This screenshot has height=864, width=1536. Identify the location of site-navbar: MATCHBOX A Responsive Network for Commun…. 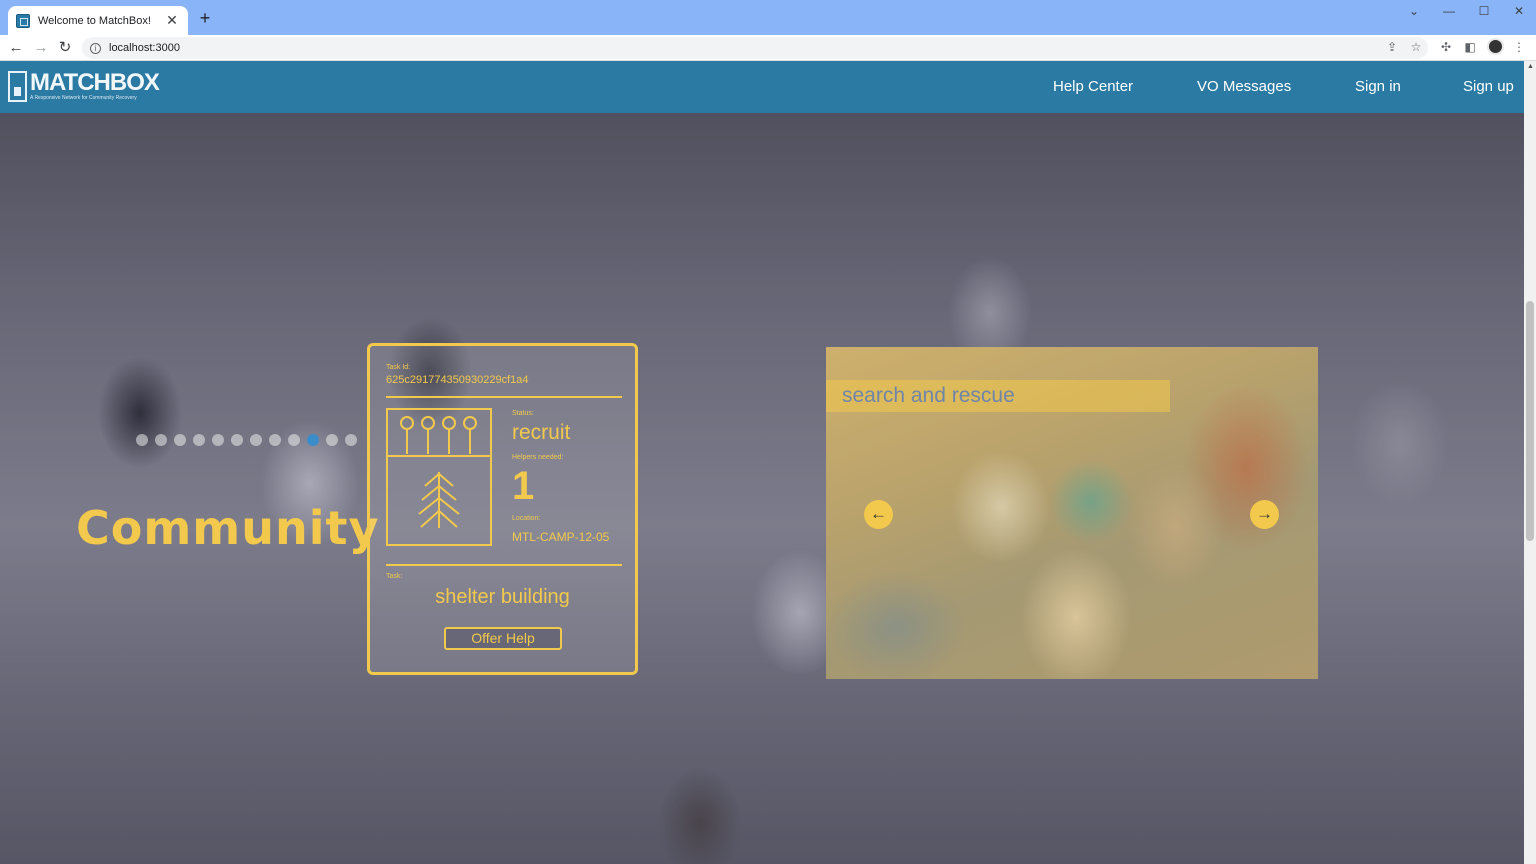
(762, 87).